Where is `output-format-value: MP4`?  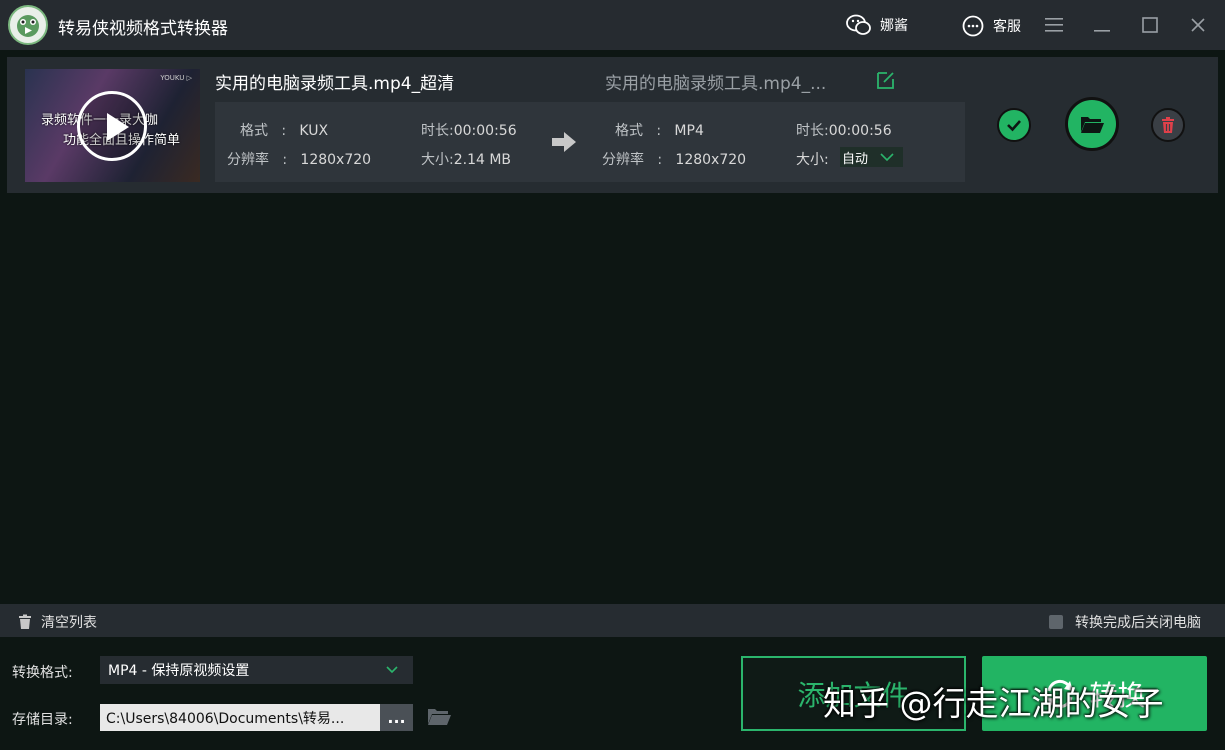
output-format-value: MP4 is located at coordinates (689, 131).